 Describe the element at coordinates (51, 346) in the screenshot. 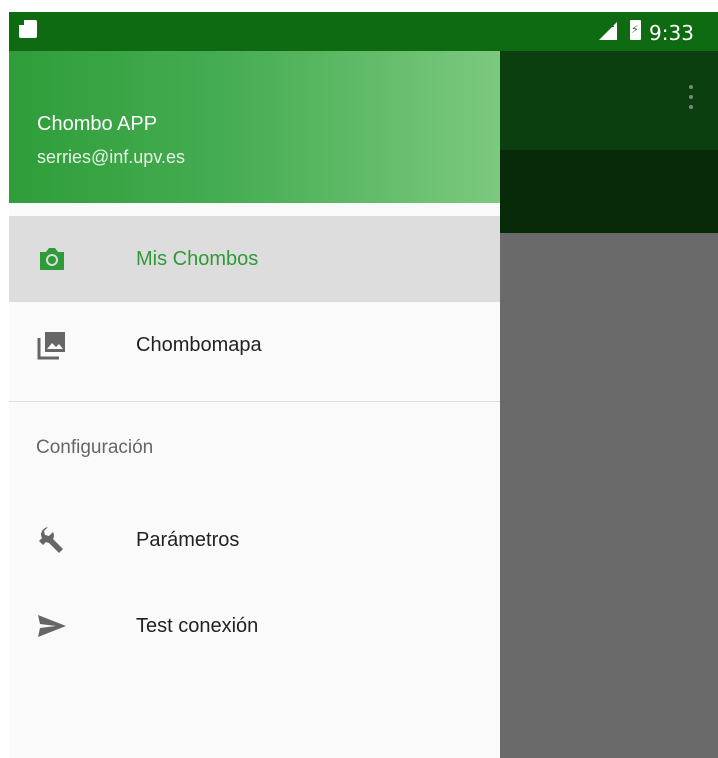

I see `photo-library-icon` at that location.